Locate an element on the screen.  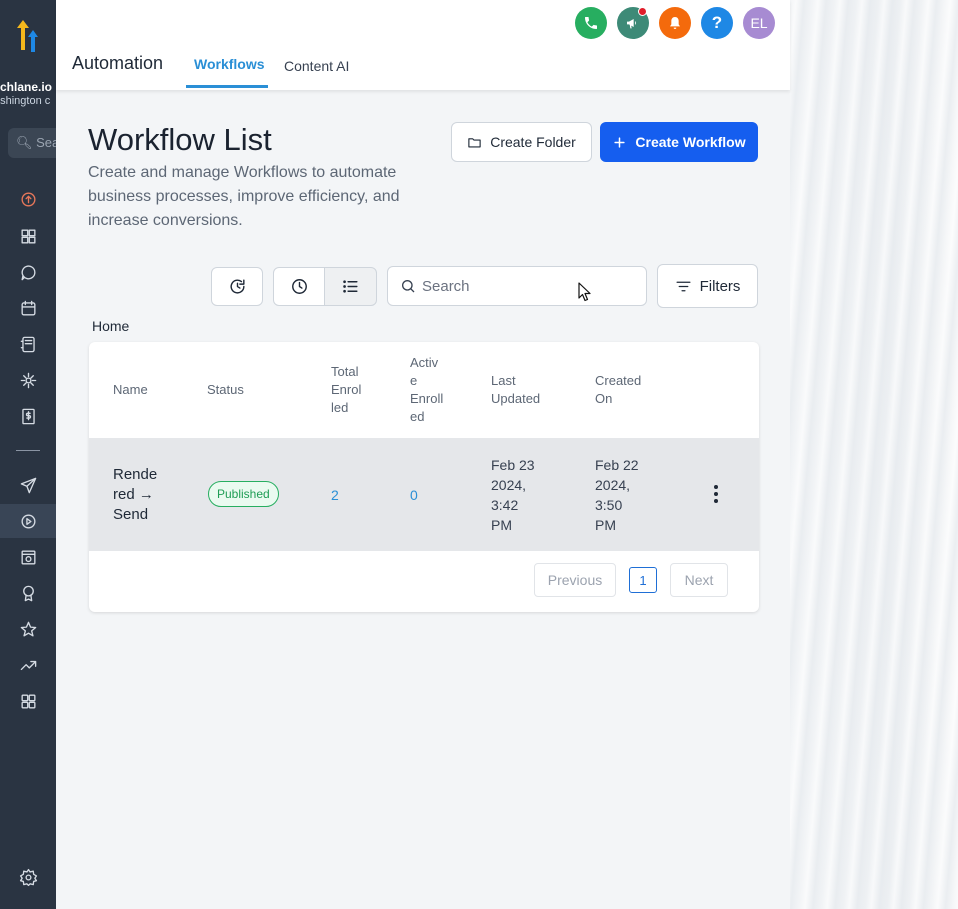
create-workflow-button: Create Workflow is located at coordinates (679, 142).